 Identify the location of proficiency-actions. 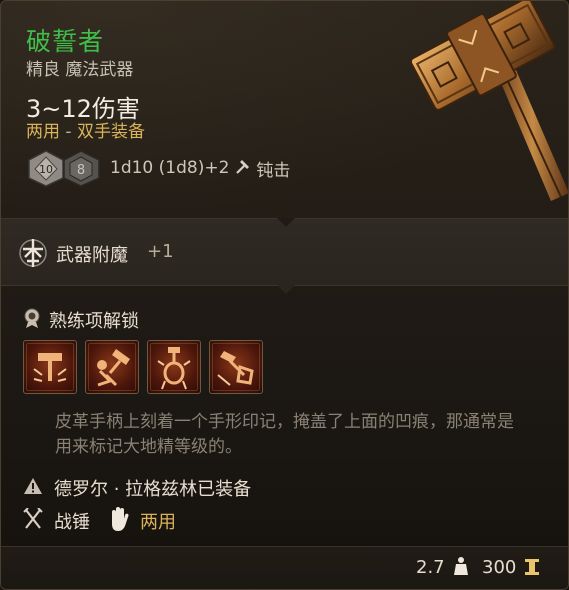
(143, 367).